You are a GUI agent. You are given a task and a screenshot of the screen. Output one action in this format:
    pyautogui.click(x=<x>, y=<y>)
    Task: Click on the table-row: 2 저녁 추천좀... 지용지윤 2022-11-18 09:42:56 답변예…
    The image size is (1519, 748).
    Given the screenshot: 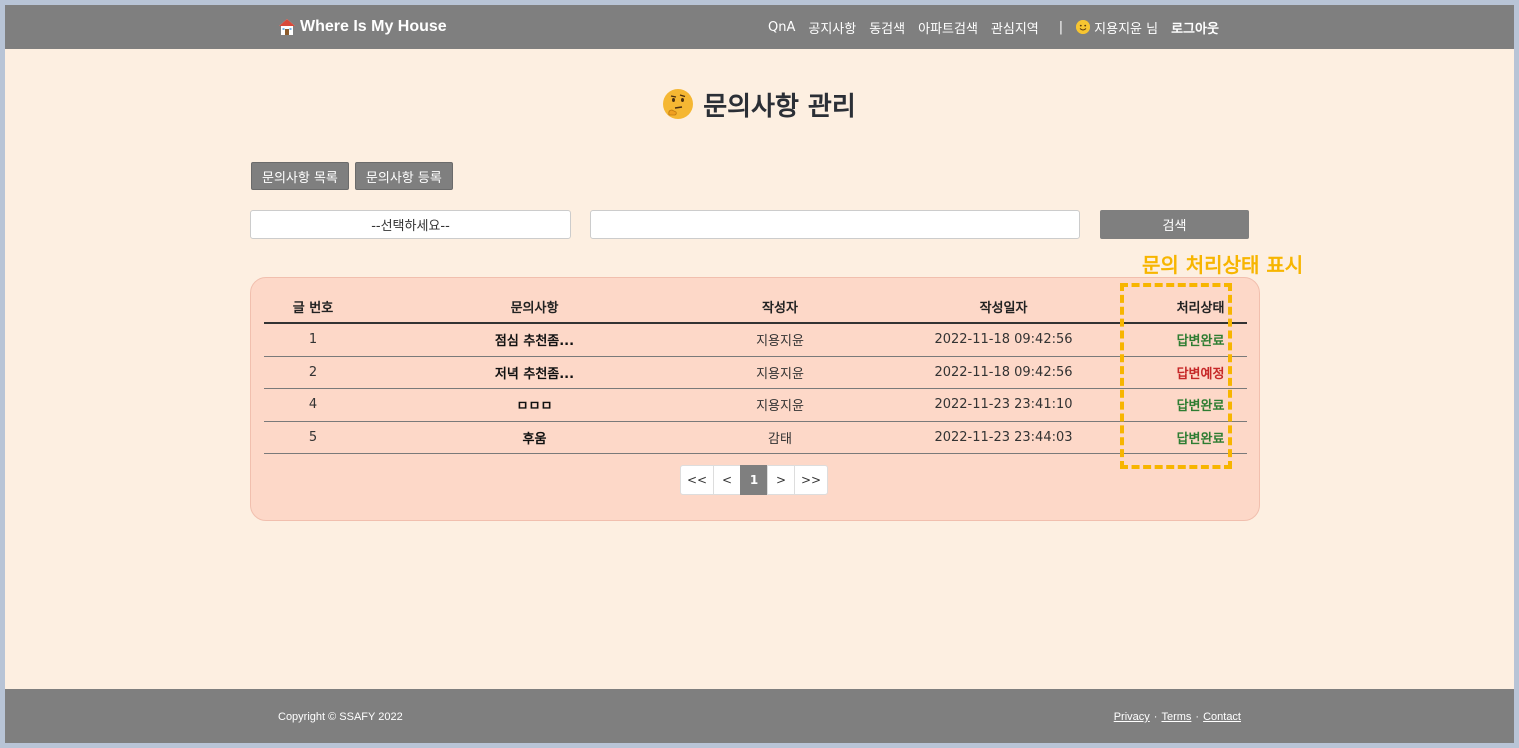 What is the action you would take?
    pyautogui.click(x=755, y=373)
    